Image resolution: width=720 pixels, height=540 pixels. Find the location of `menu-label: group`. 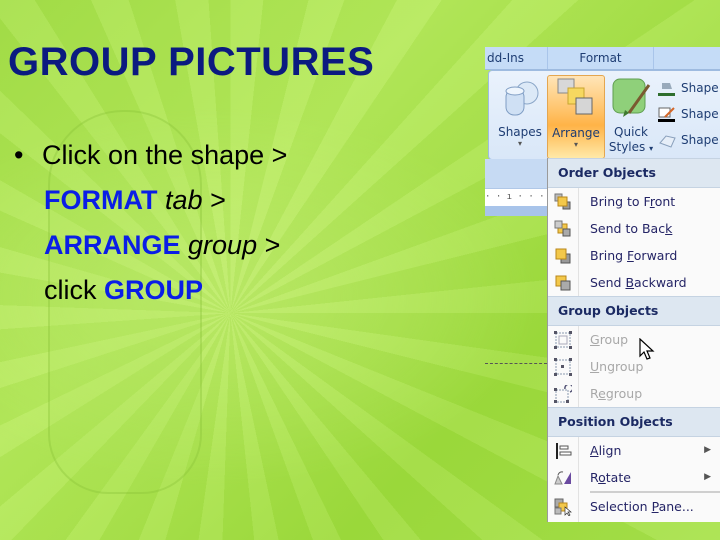

menu-label: group is located at coordinates (624, 393).